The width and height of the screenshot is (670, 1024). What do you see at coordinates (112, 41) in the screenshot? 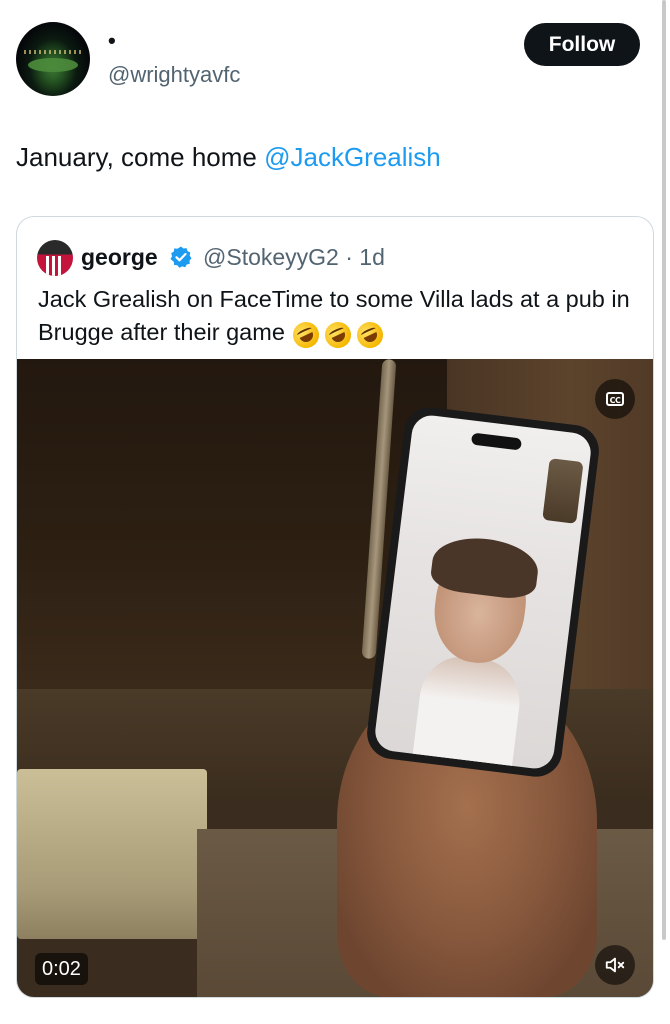
I see `author-display-name: •` at bounding box center [112, 41].